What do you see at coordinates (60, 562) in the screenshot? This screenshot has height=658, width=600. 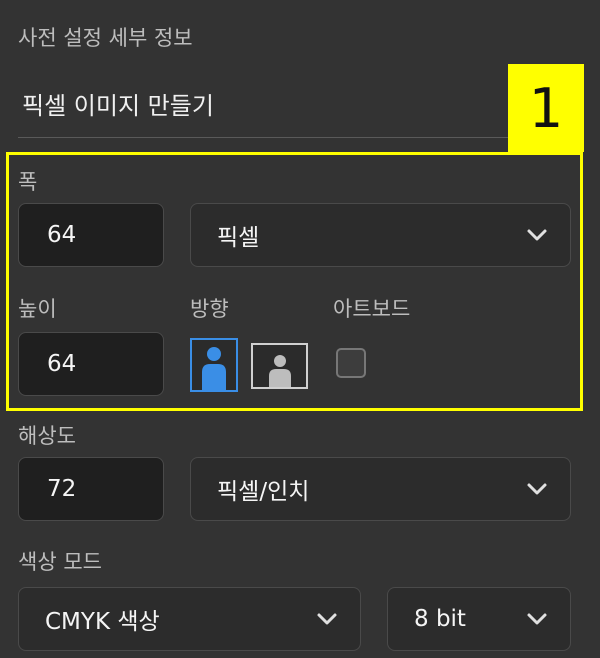 I see `color-mode-label: 색상 모드` at bounding box center [60, 562].